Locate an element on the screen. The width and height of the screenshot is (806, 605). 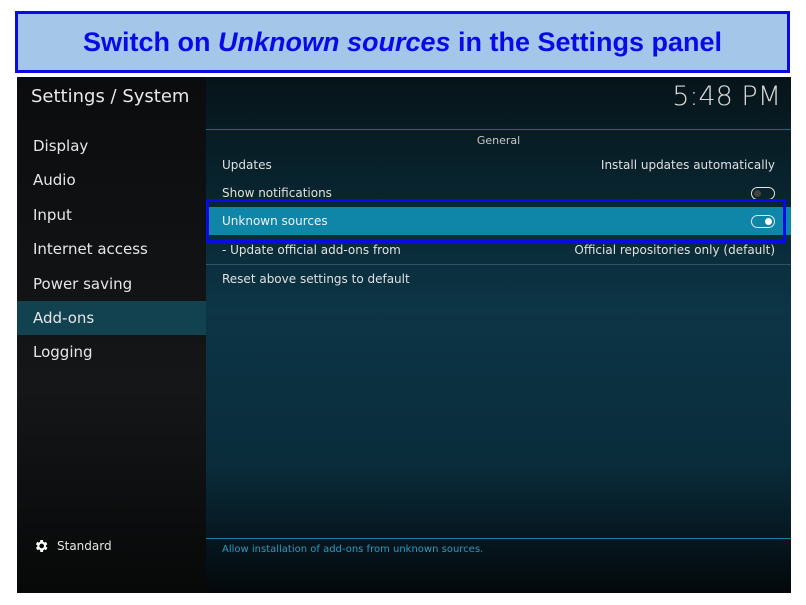
gear-icon is located at coordinates (41, 546).